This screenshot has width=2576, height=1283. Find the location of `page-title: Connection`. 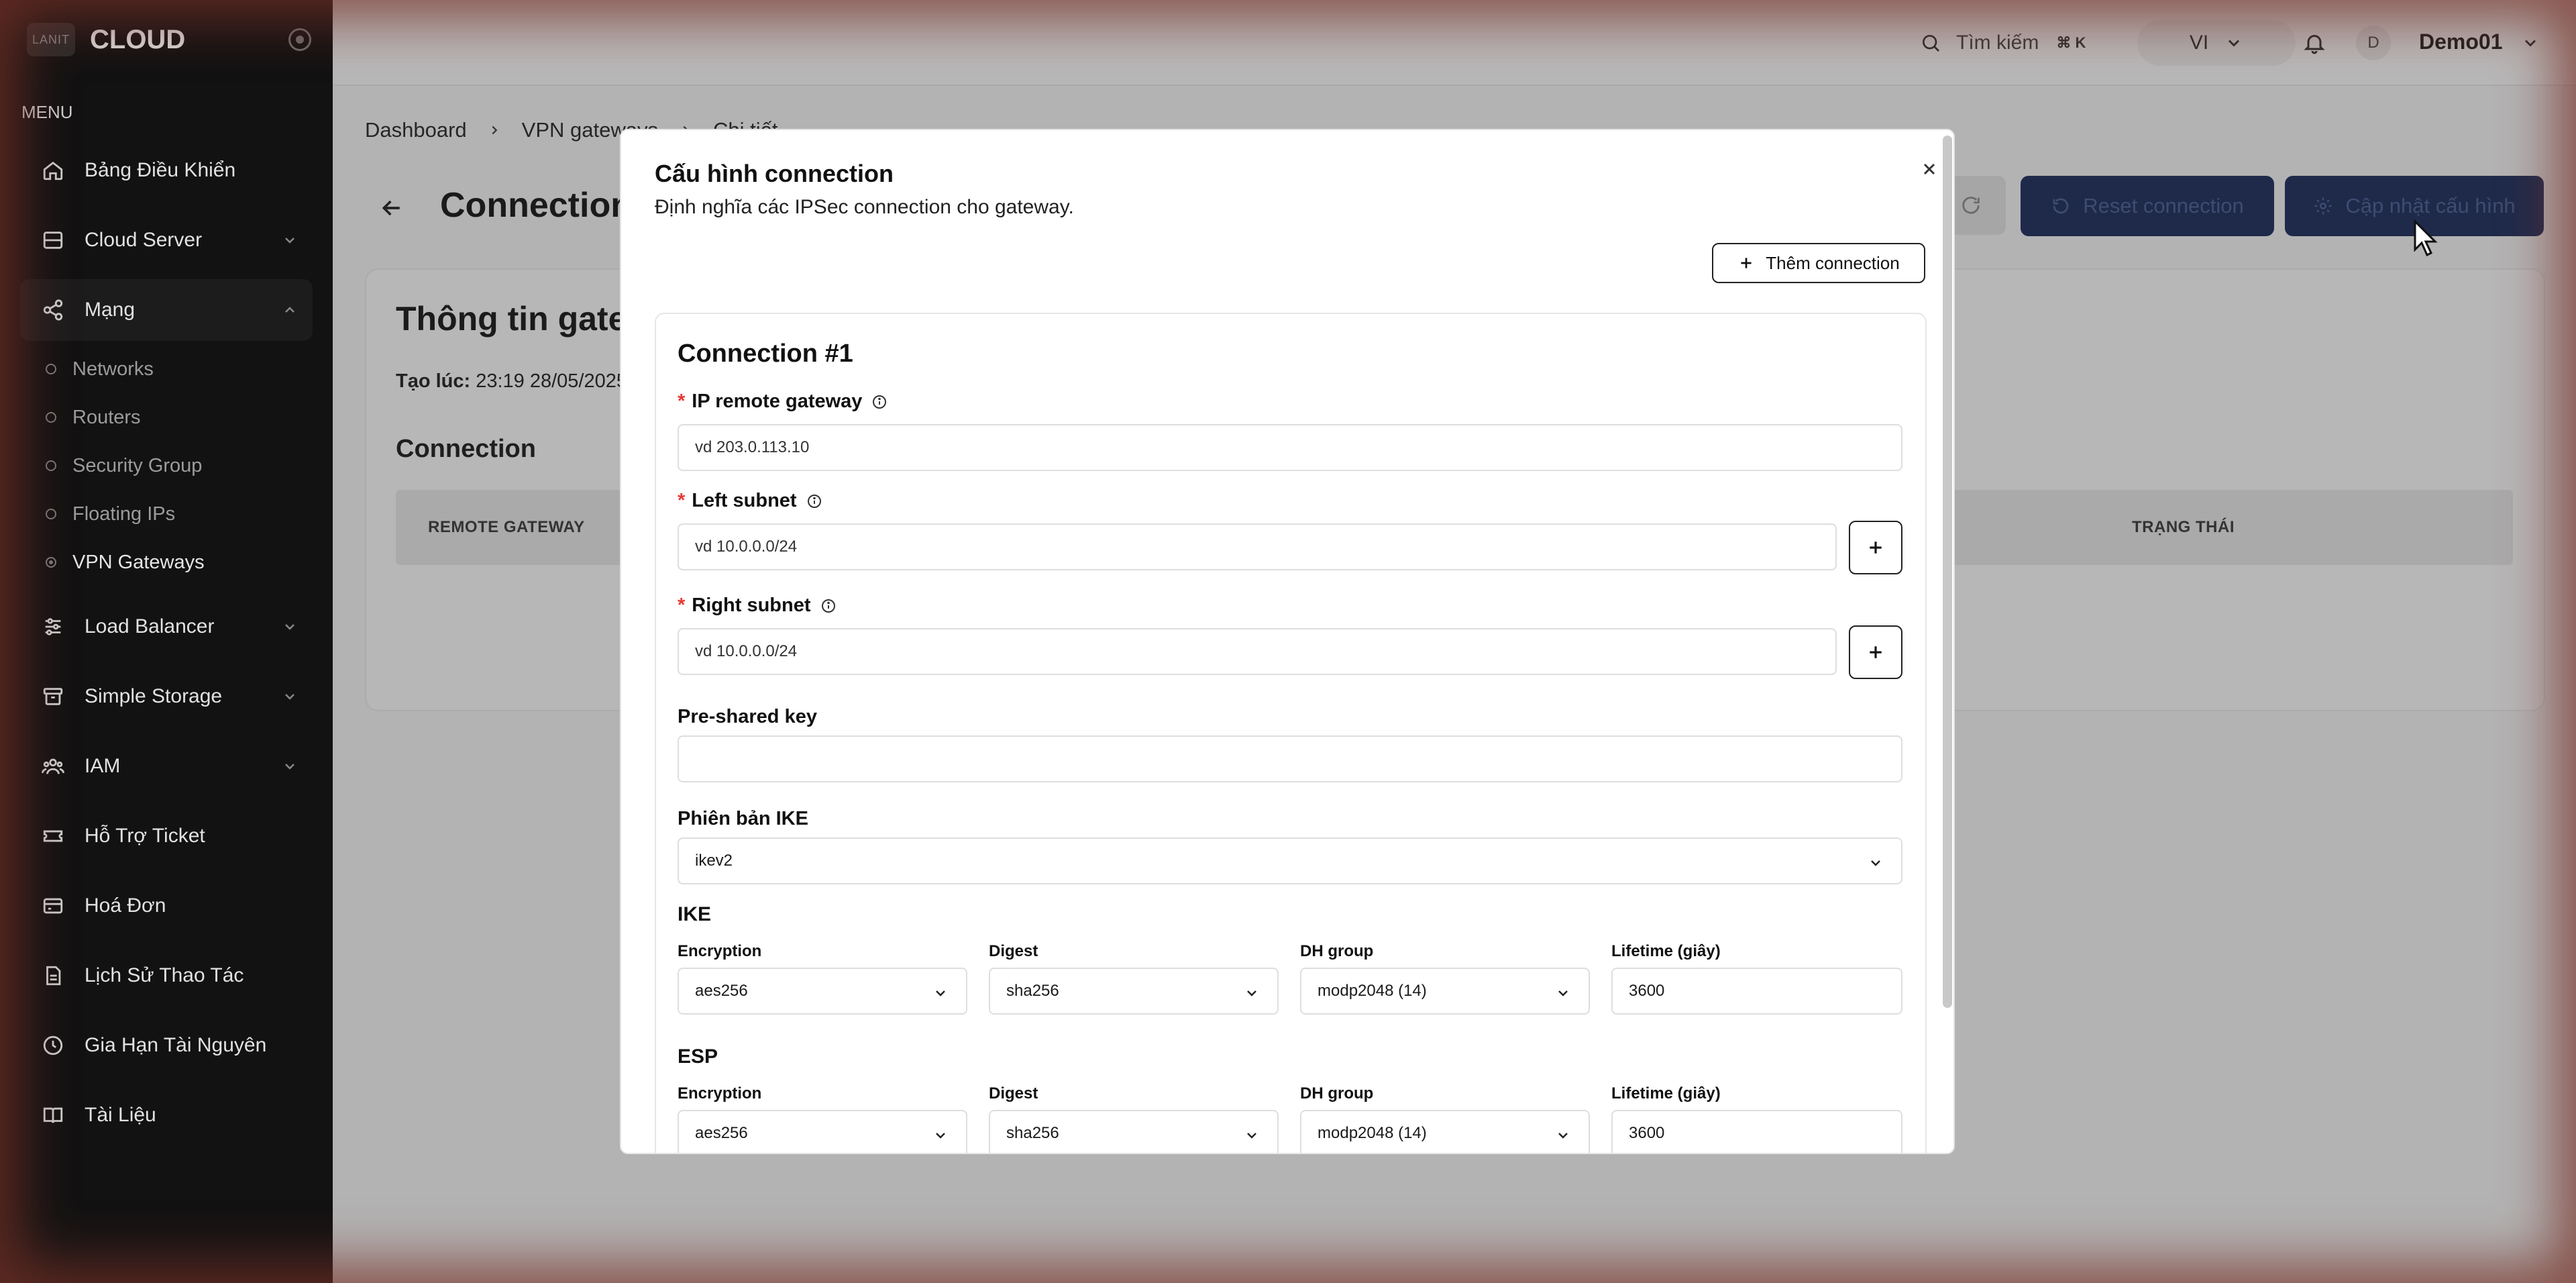

page-title: Connection is located at coordinates (536, 205).